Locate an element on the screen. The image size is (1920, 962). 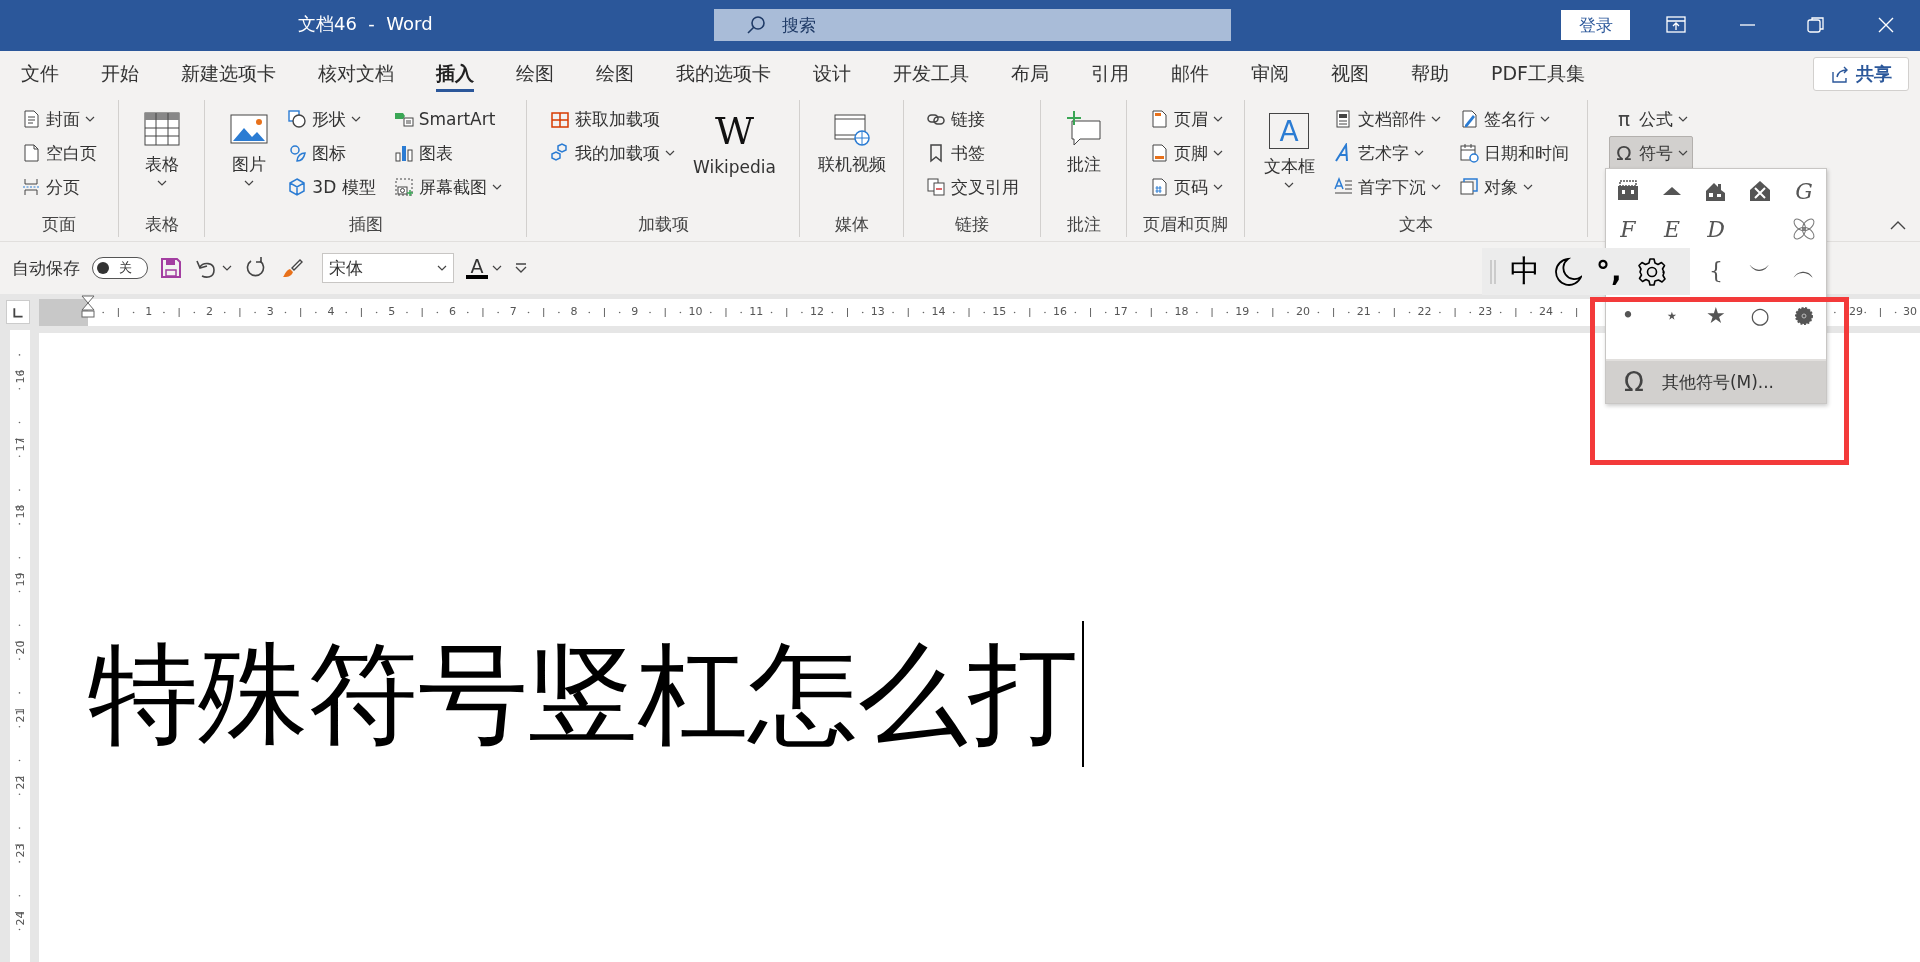
symbol-item: D is located at coordinates (1716, 229).